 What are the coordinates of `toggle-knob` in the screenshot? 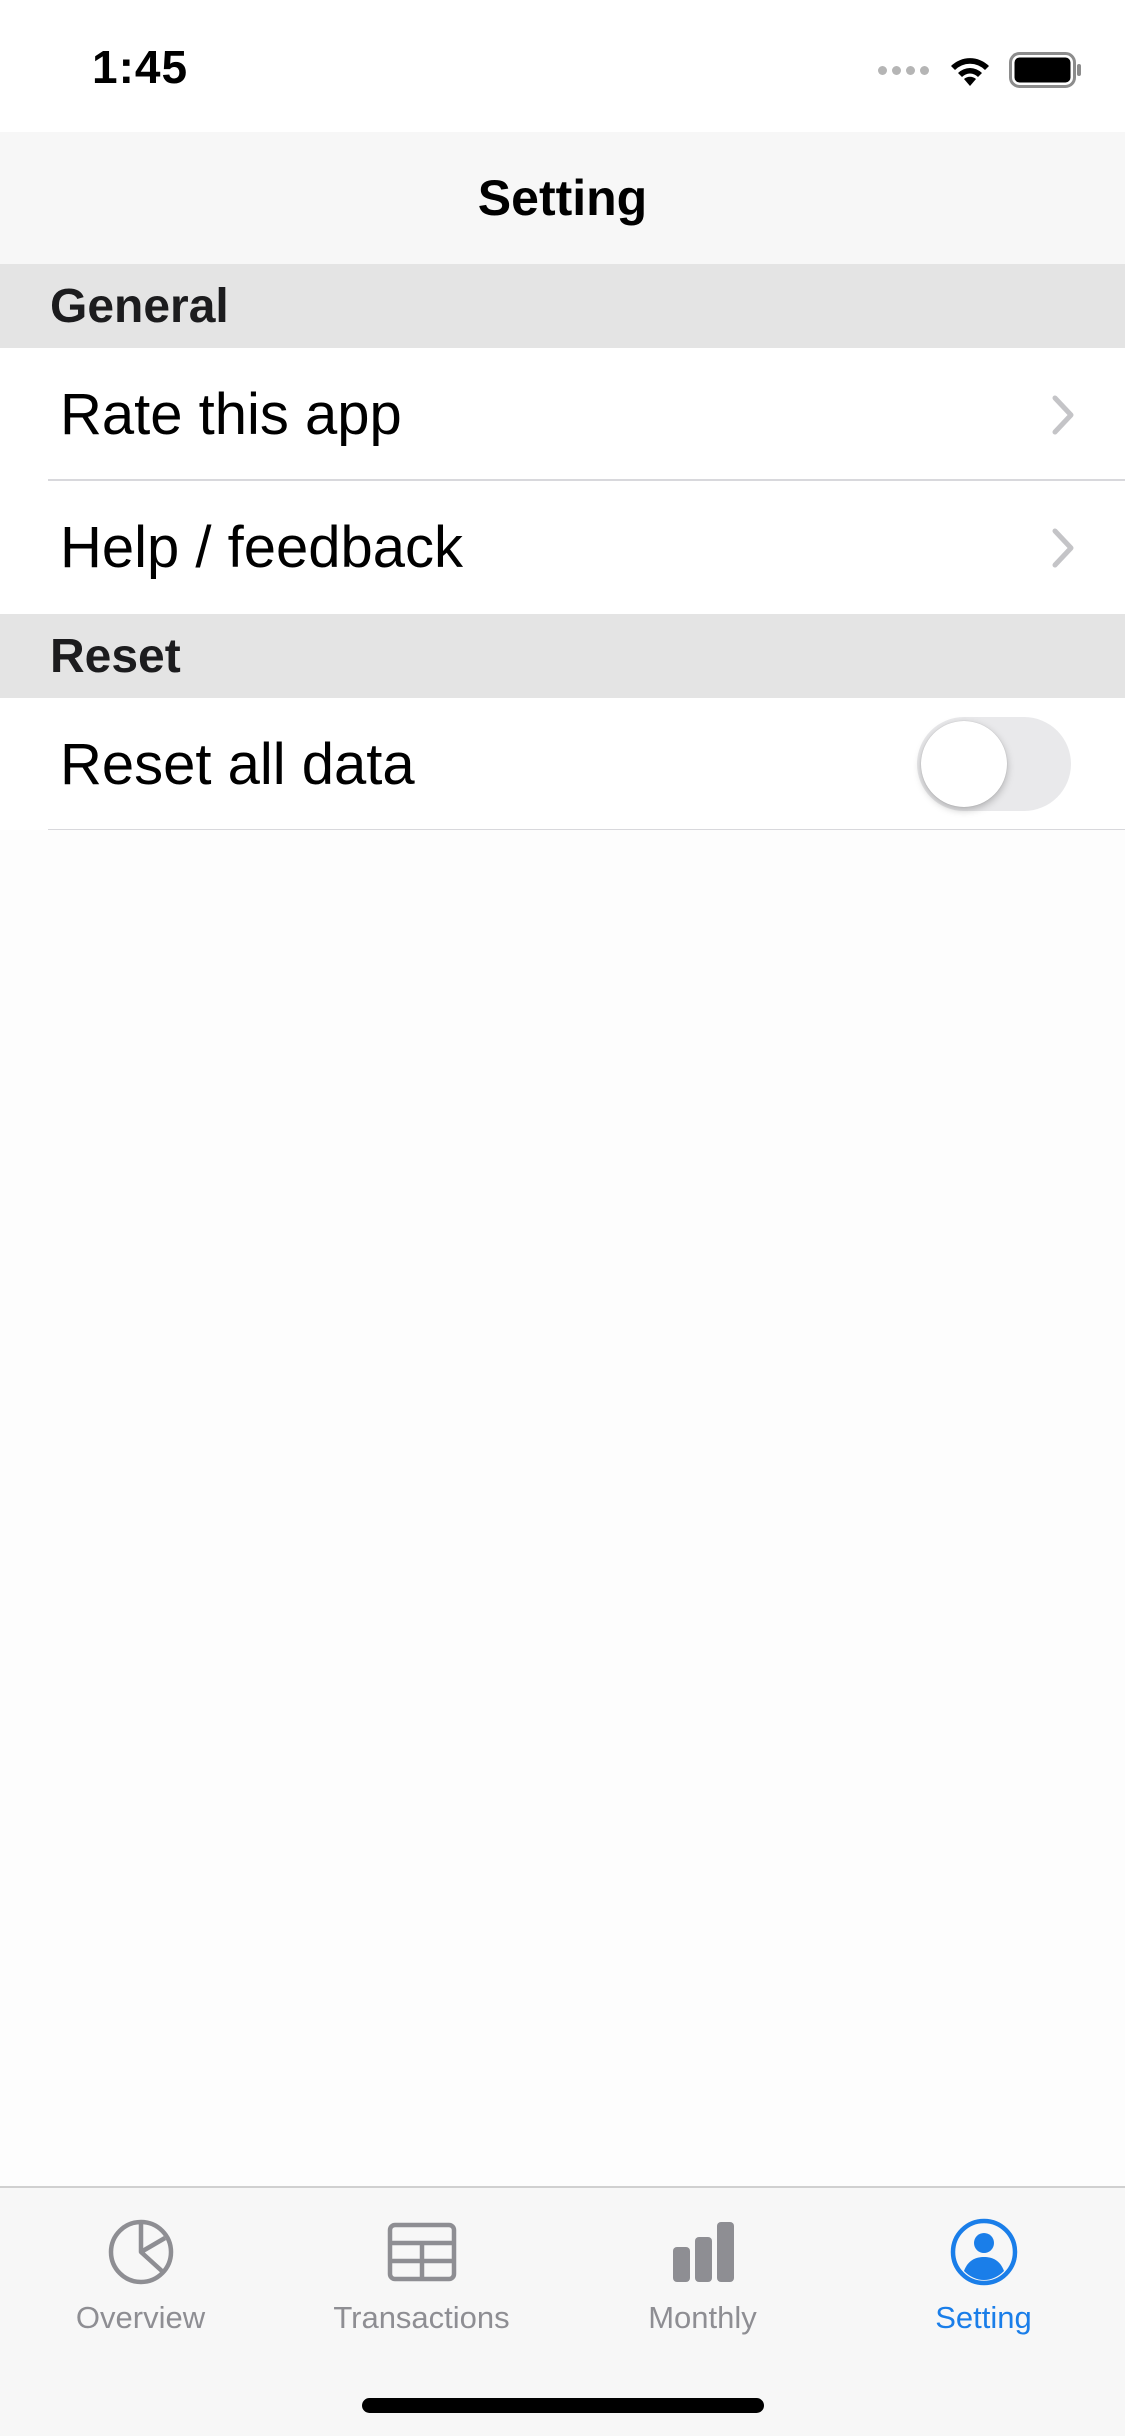 It's located at (964, 764).